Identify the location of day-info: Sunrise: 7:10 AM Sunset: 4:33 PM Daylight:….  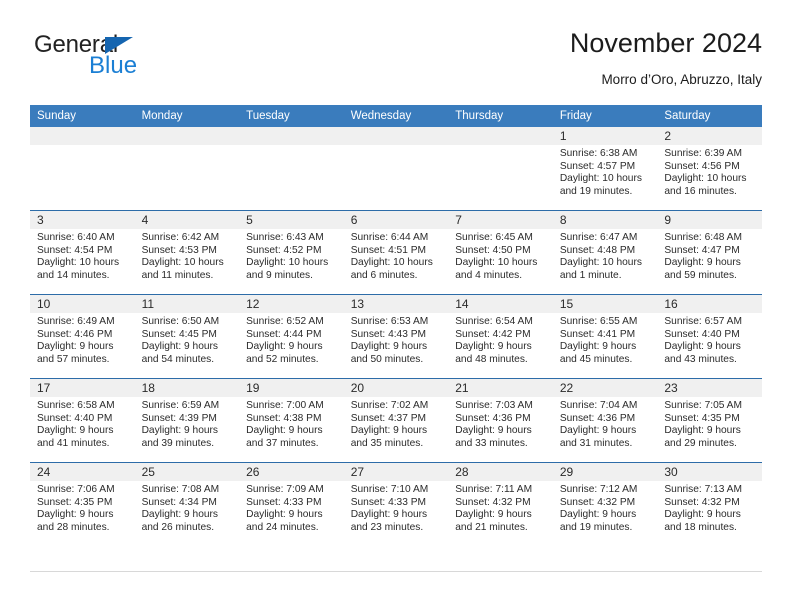
(396, 507).